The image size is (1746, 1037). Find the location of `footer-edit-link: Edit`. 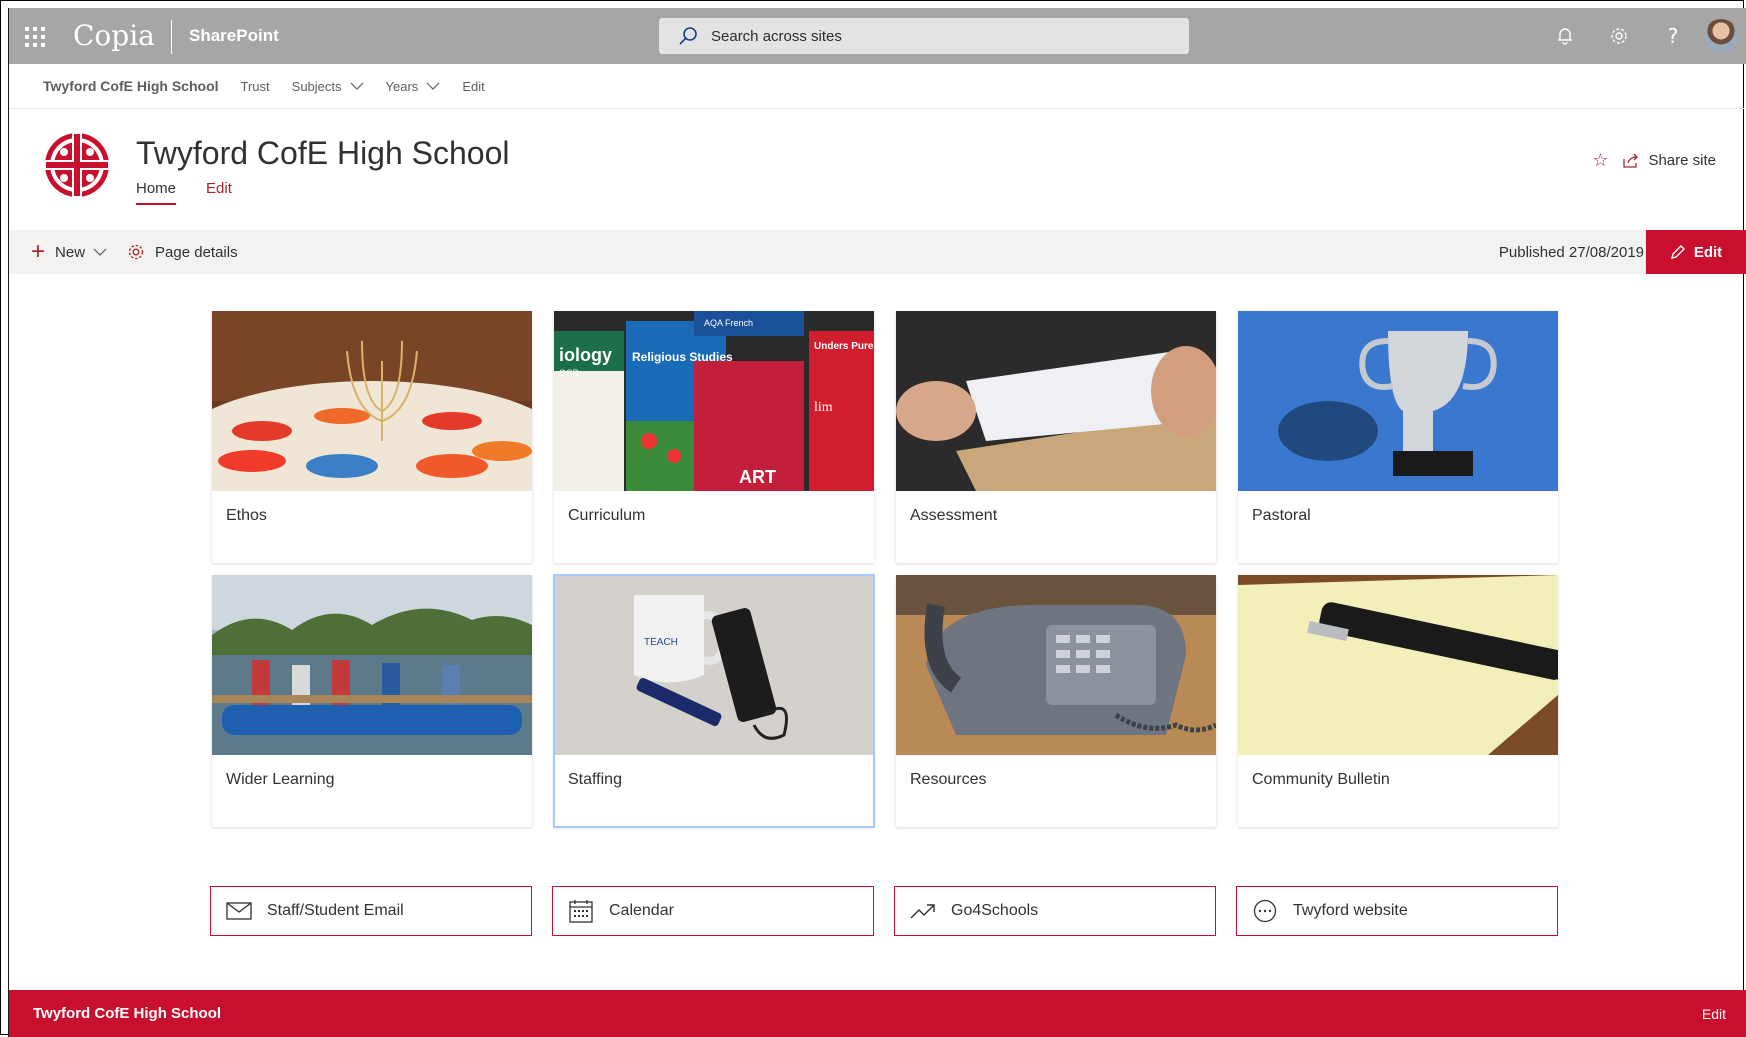

footer-edit-link: Edit is located at coordinates (1714, 1014).